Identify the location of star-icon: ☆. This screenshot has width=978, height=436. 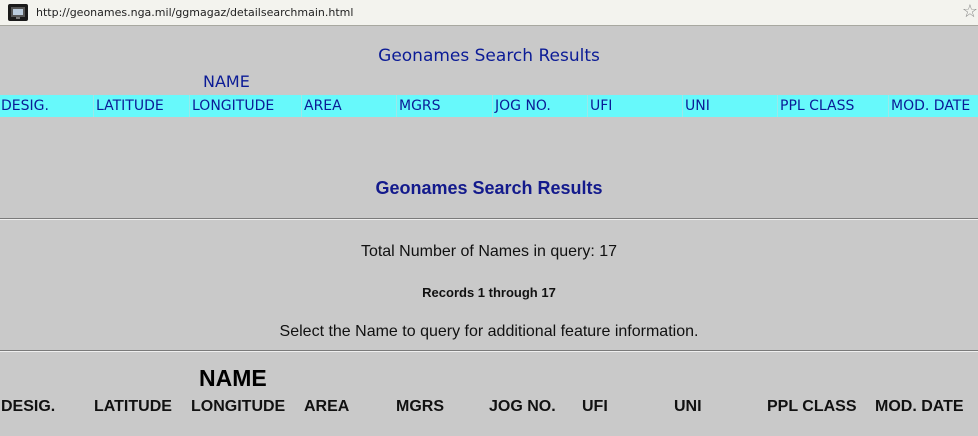
(970, 11).